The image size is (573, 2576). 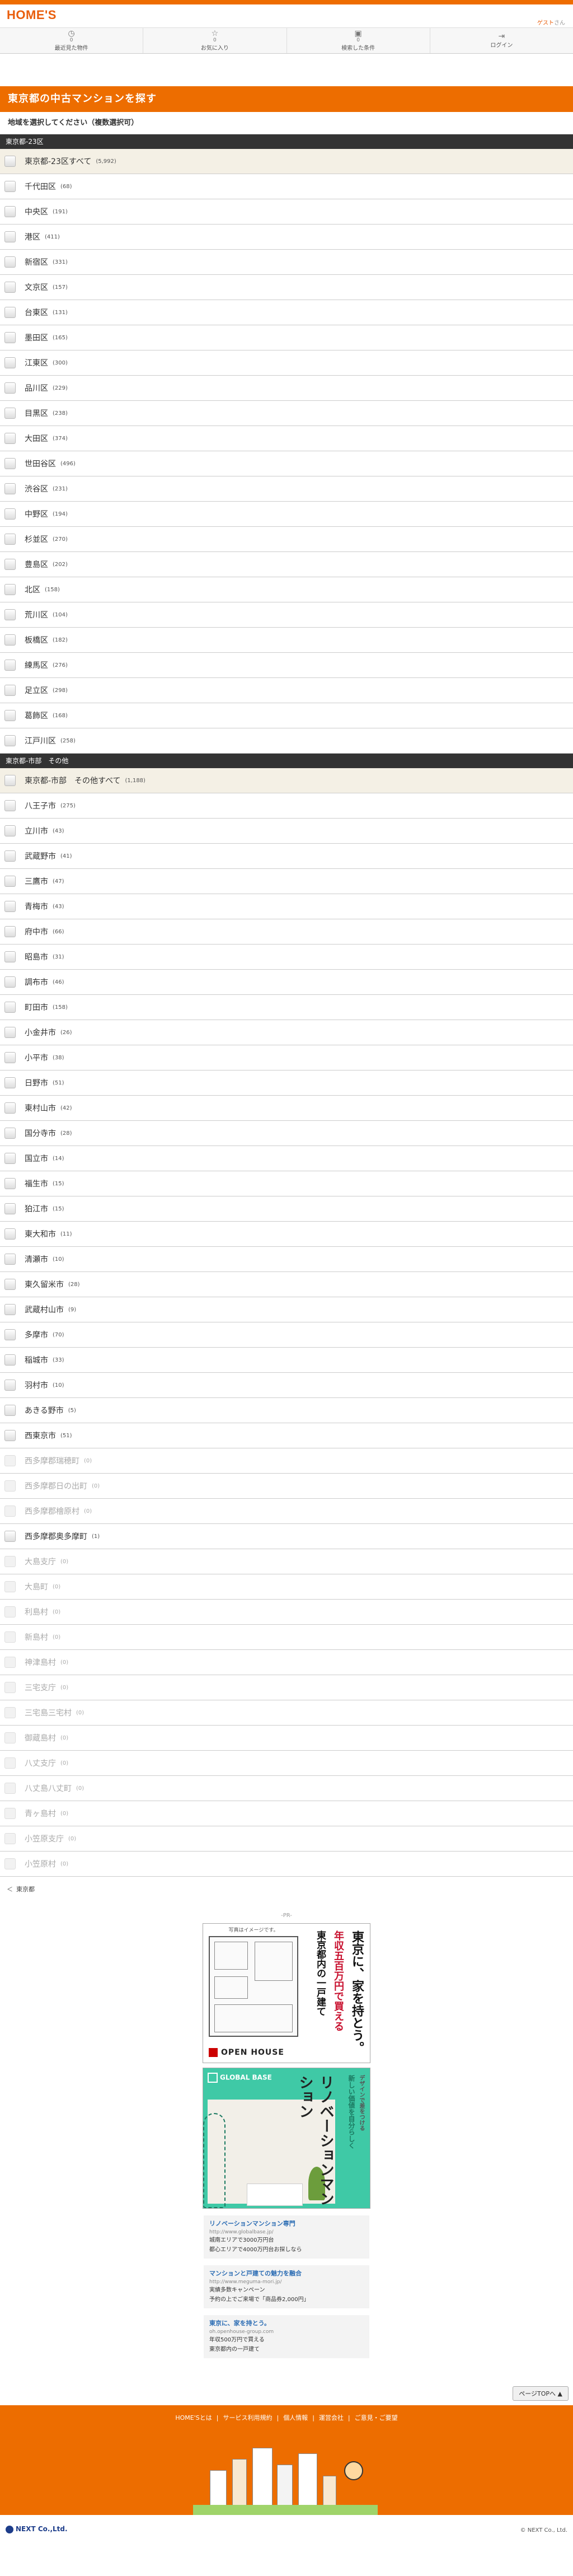 What do you see at coordinates (286, 288) in the screenshot?
I see `area-row: 文京区 (157)` at bounding box center [286, 288].